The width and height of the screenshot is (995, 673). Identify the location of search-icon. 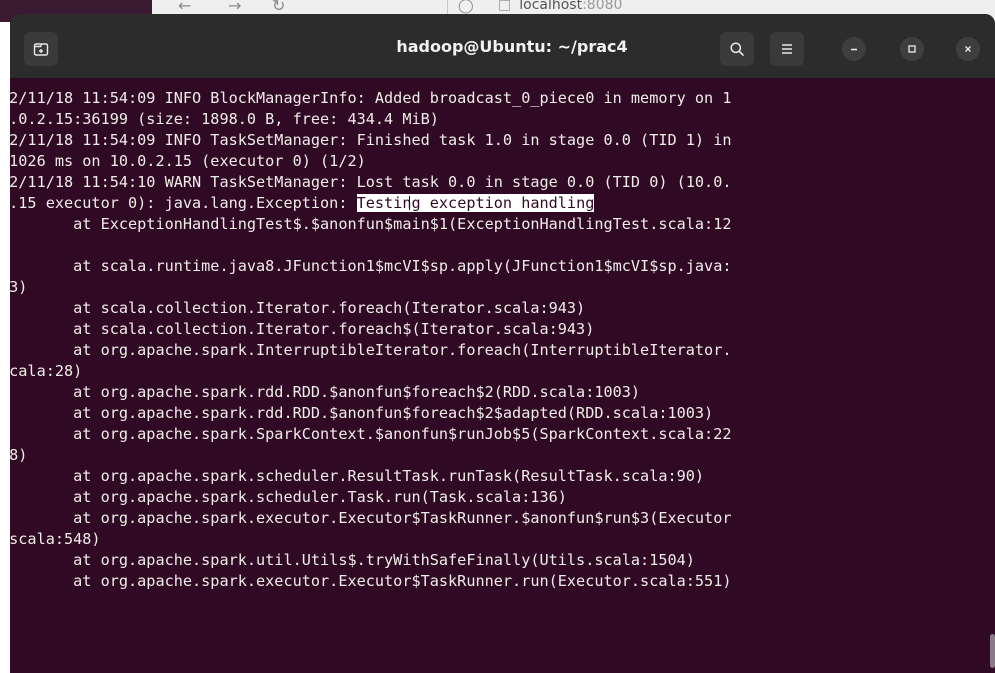
(737, 49).